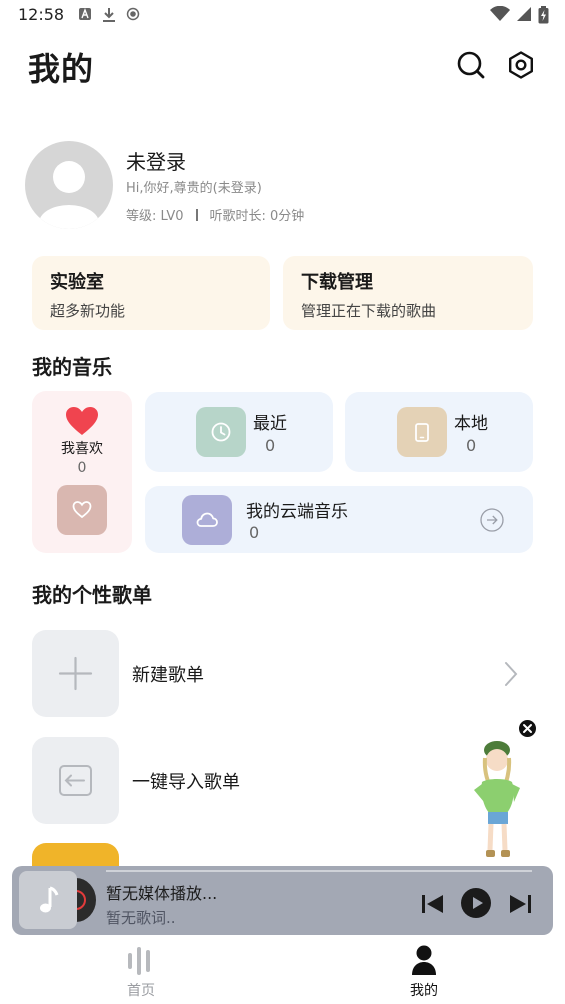 The width and height of the screenshot is (565, 1004). What do you see at coordinates (424, 991) in the screenshot?
I see `nav-mine-label: 我的` at bounding box center [424, 991].